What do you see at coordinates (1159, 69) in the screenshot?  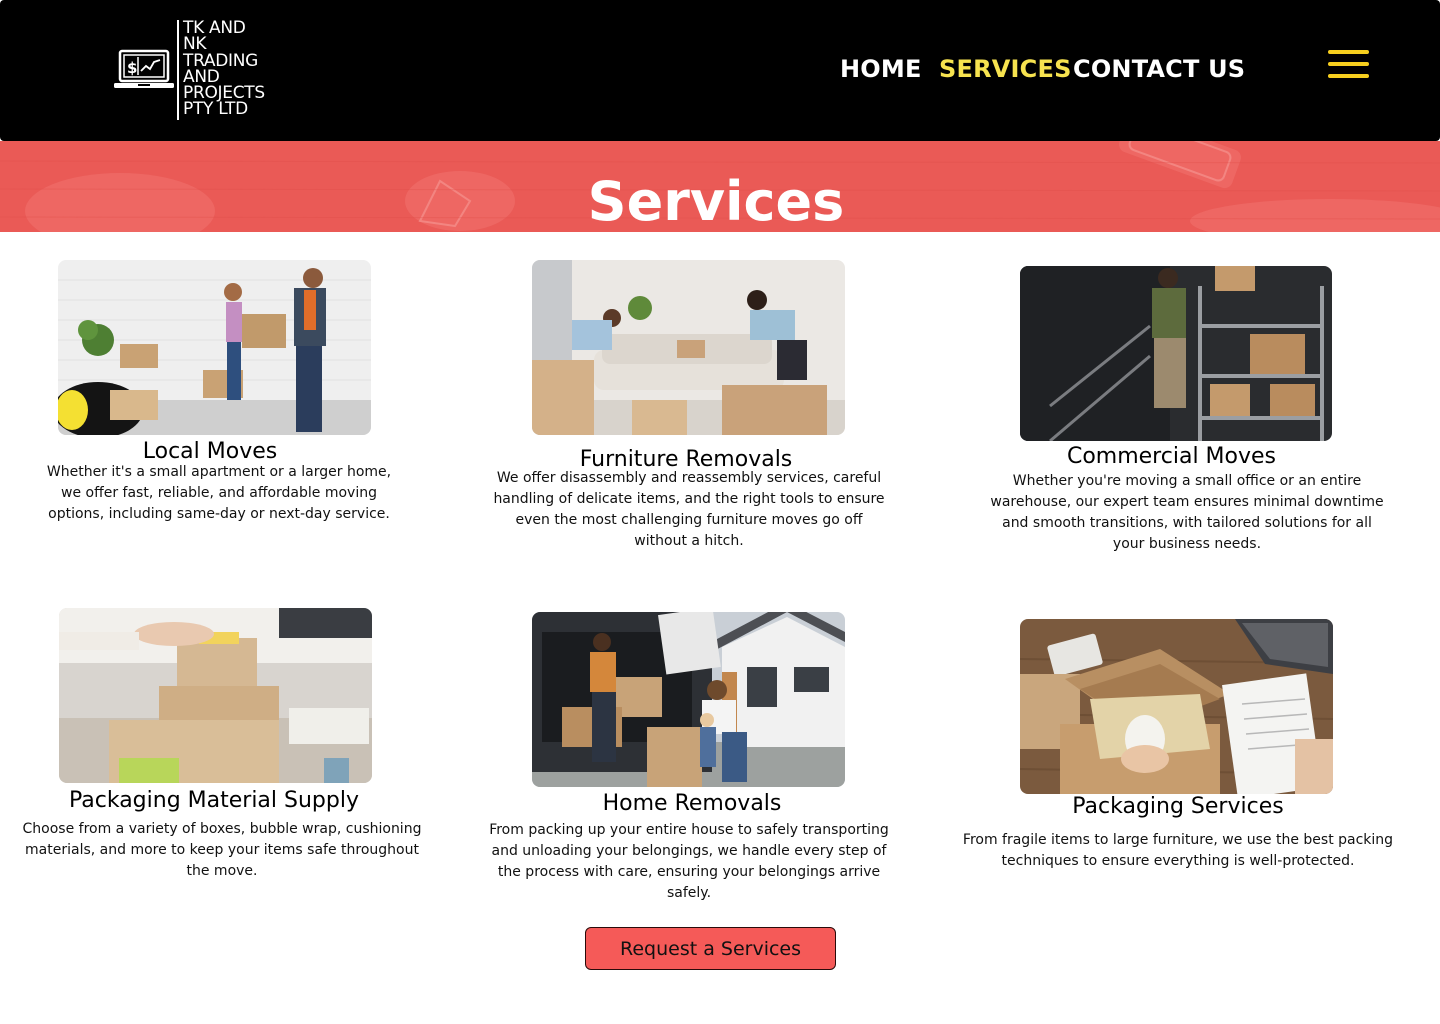 I see `nav-contact-us: CONTACT US` at bounding box center [1159, 69].